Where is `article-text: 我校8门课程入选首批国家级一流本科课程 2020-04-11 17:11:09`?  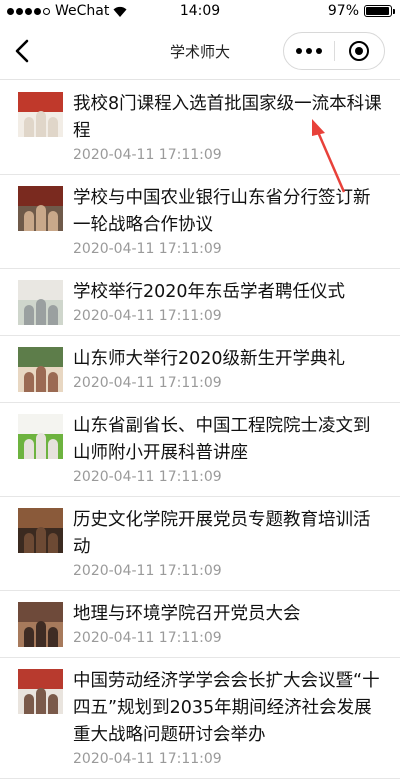 article-text: 我校8门课程入选首批国家级一流本科课程 2020-04-11 17:11:09 is located at coordinates (227, 127).